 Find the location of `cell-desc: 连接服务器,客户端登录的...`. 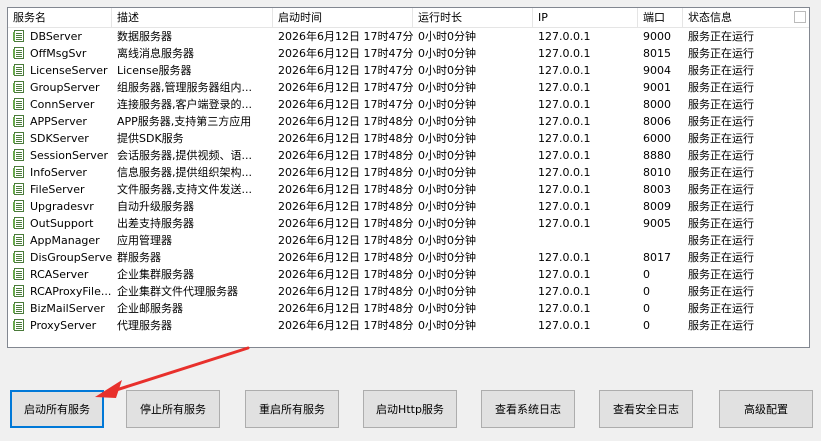

cell-desc: 连接服务器,客户端登录的... is located at coordinates (184, 104).